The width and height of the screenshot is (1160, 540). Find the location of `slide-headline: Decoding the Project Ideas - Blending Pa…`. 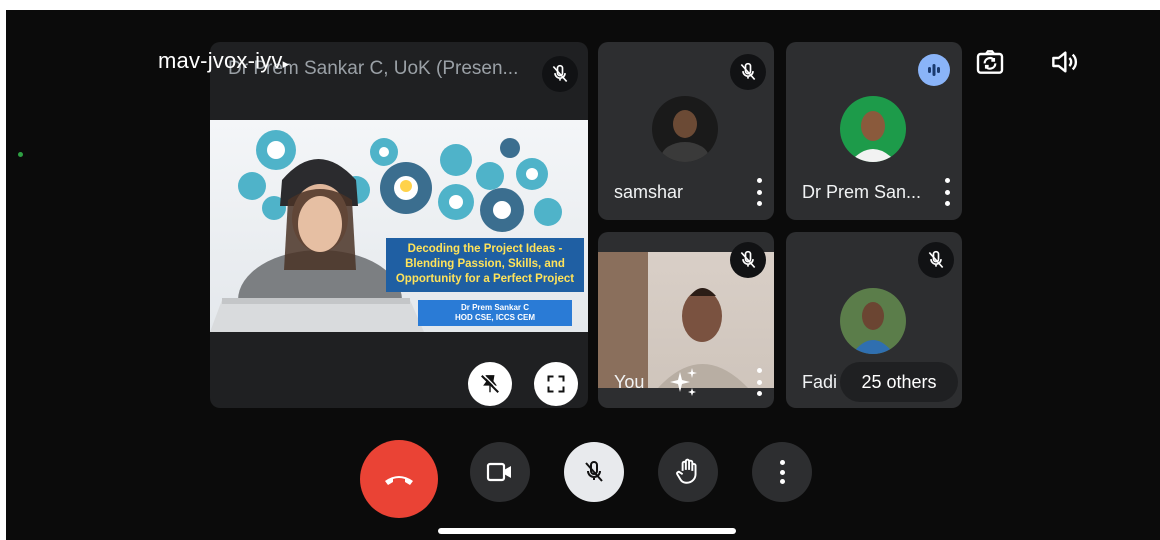

slide-headline: Decoding the Project Ideas - Blending Pa… is located at coordinates (485, 265).